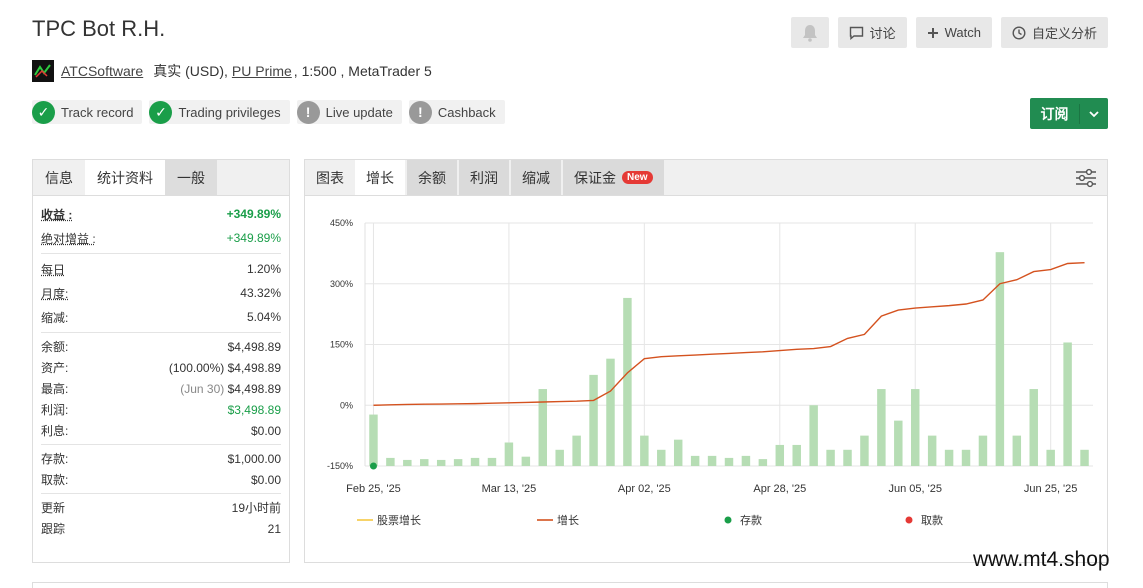 The width and height of the screenshot is (1143, 588). I want to click on watch-button: Watch, so click(953, 32).